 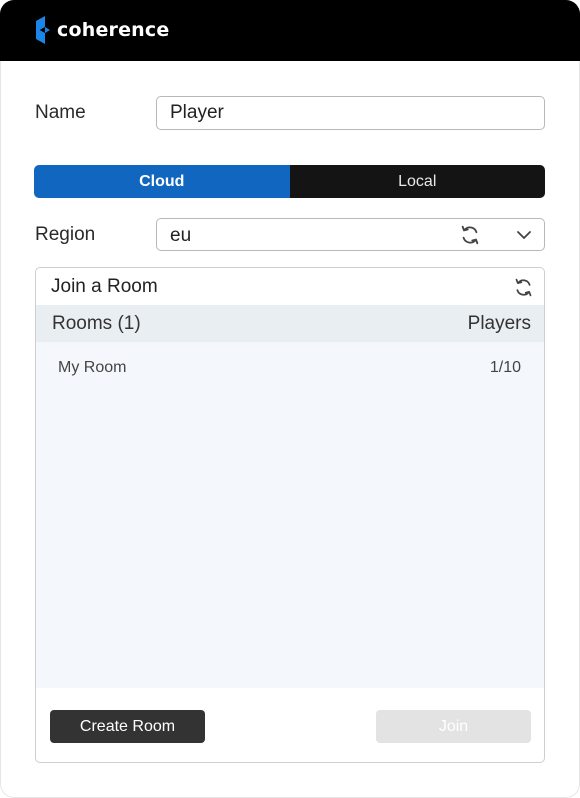 What do you see at coordinates (113, 30) in the screenshot?
I see `brand-name: coherence` at bounding box center [113, 30].